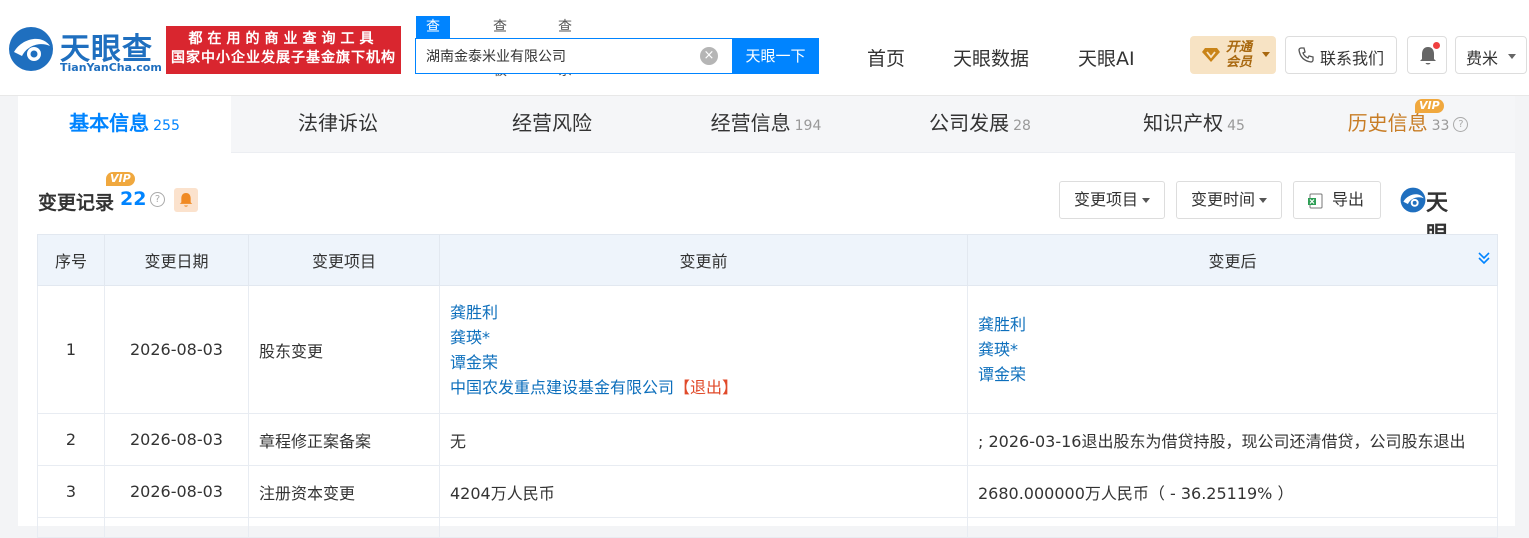  What do you see at coordinates (433, 47) in the screenshot?
I see `search-tab-company: 查公司` at bounding box center [433, 47].